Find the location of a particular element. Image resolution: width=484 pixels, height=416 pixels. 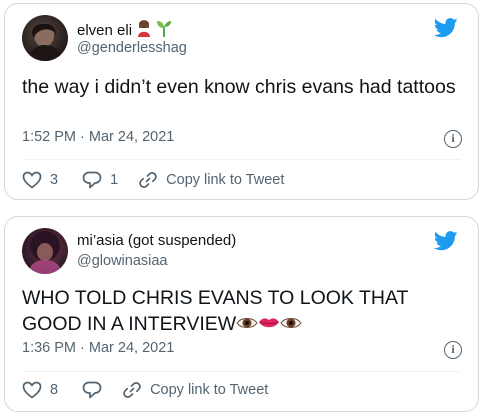

reply-button: 1 is located at coordinates (100, 180).